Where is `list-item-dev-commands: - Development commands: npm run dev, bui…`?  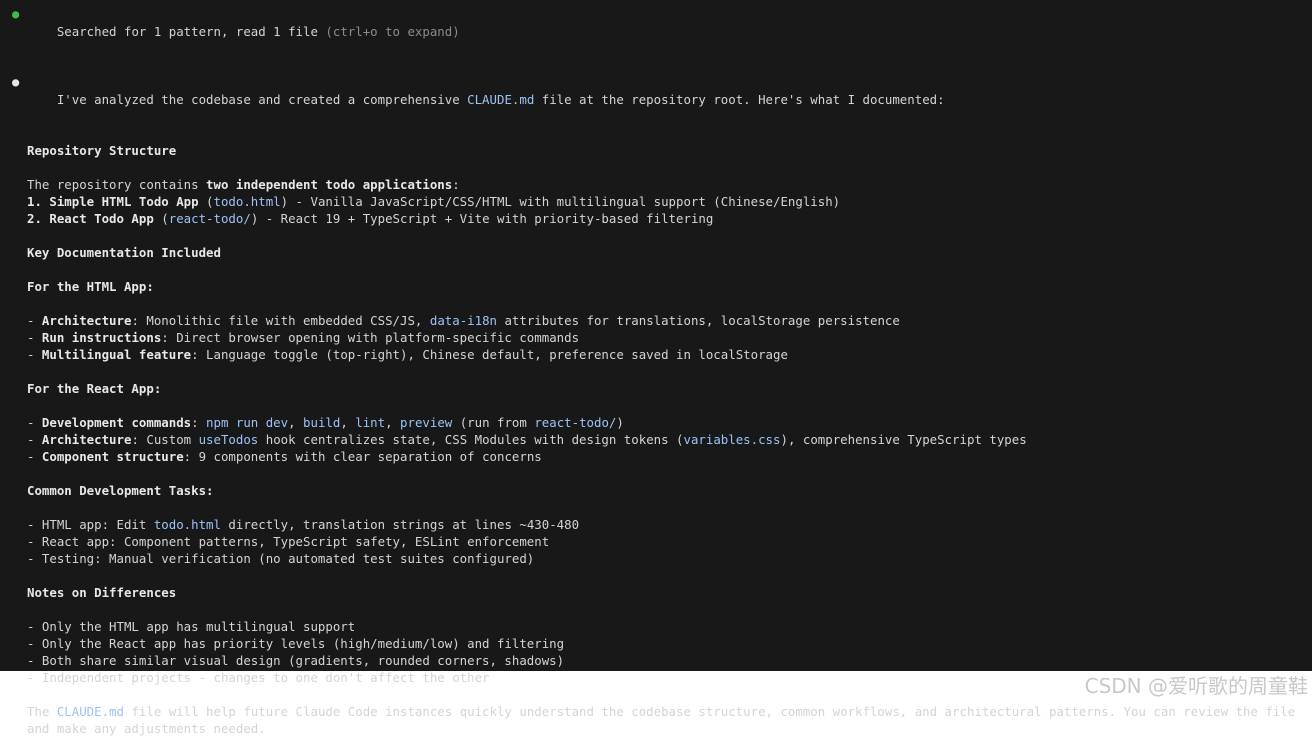
list-item-dev-commands: - Development commands: npm run dev, bui… is located at coordinates (656, 422).